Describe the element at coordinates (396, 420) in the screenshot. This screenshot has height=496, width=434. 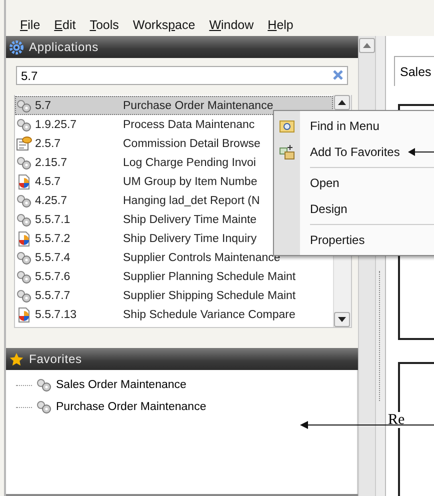
I see `box-text: Re` at that location.